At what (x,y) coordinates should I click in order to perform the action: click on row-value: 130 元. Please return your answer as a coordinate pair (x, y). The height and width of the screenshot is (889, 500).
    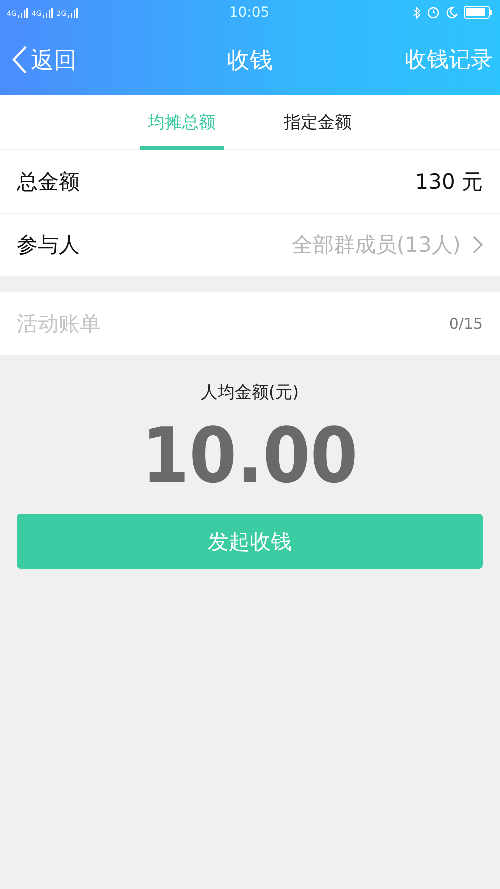
    Looking at the image, I should click on (449, 182).